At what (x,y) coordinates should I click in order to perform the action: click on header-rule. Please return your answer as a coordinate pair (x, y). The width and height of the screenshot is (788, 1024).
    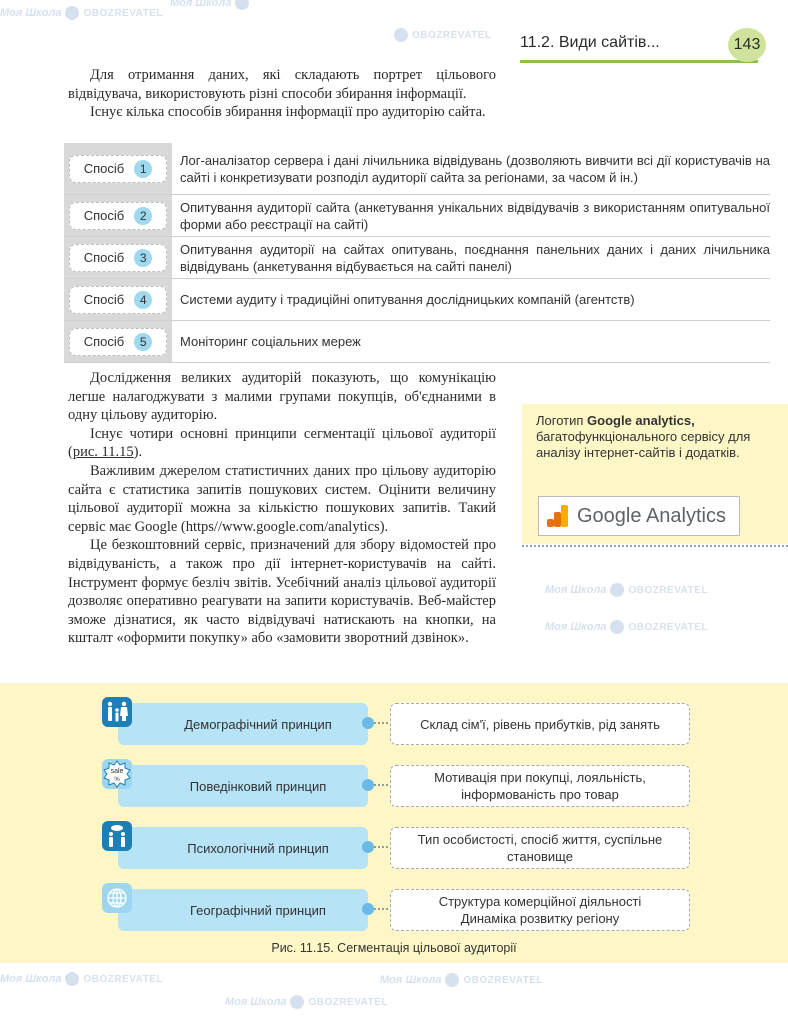
    Looking at the image, I should click on (639, 61).